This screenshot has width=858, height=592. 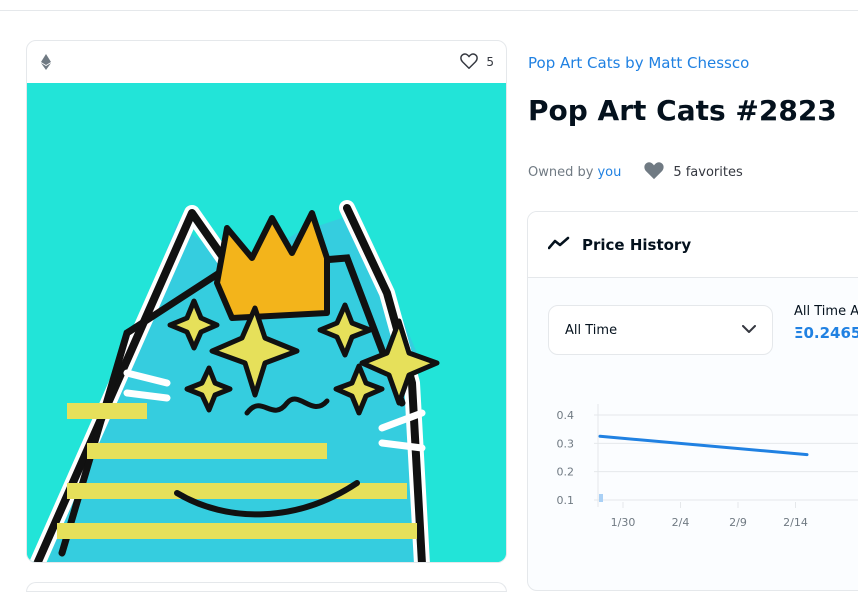 I want to click on heart-filled-icon, so click(x=654, y=172).